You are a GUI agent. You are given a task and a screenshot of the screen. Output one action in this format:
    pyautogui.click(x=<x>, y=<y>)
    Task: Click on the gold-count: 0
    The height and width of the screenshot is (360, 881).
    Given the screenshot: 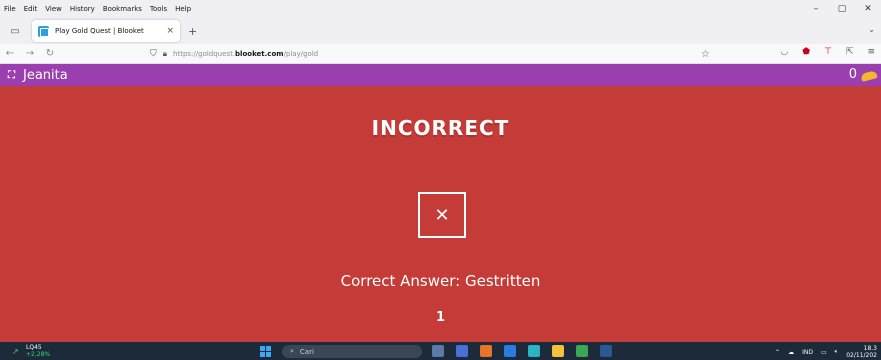 What is the action you would take?
    pyautogui.click(x=852, y=74)
    